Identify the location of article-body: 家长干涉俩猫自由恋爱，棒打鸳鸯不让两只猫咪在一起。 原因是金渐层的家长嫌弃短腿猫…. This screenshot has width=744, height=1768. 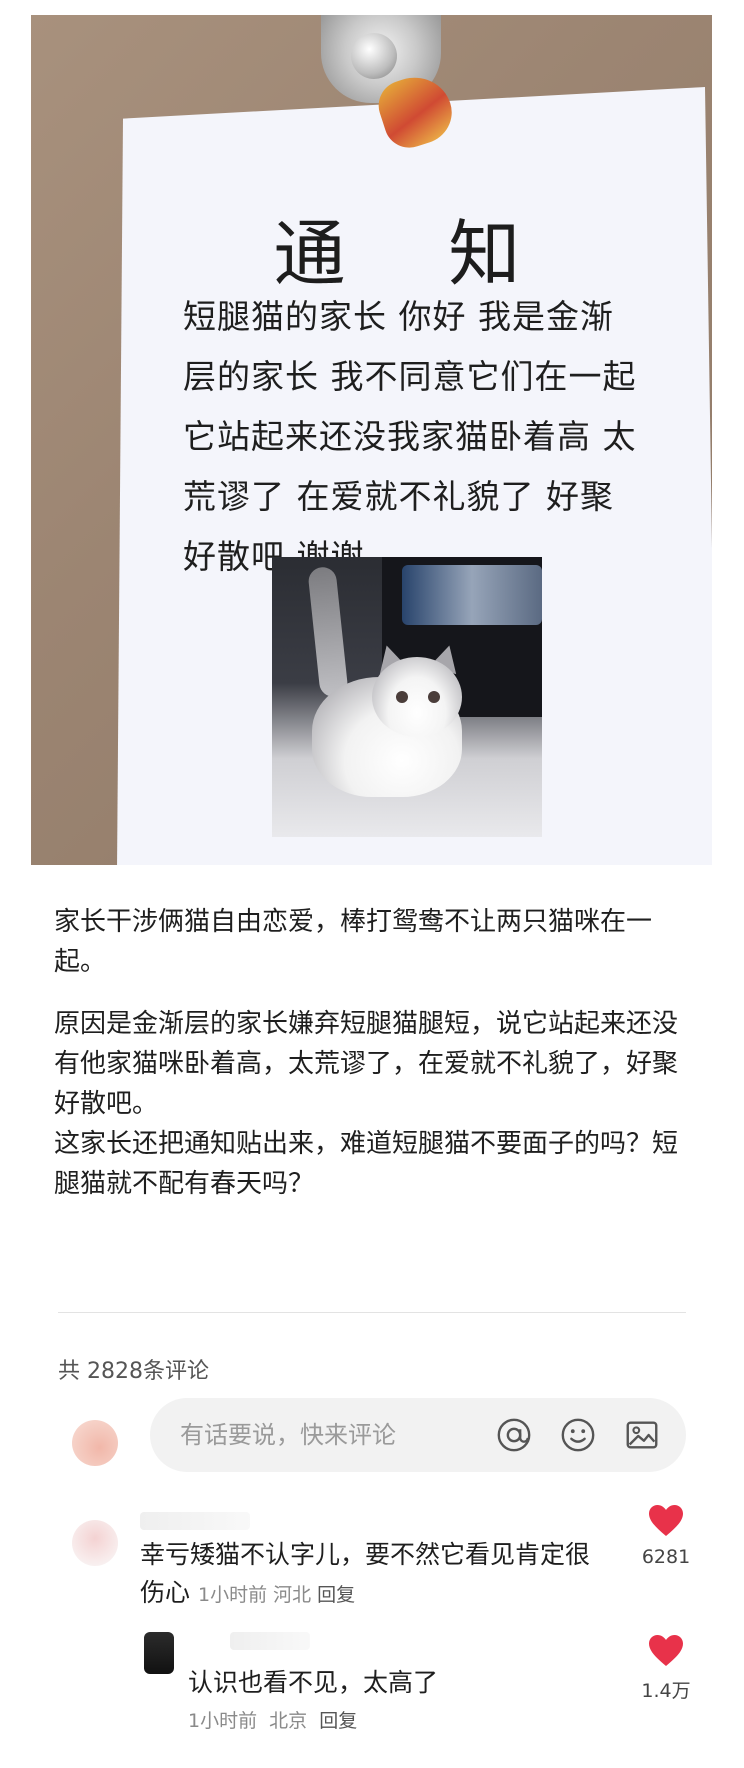
(374, 1053).